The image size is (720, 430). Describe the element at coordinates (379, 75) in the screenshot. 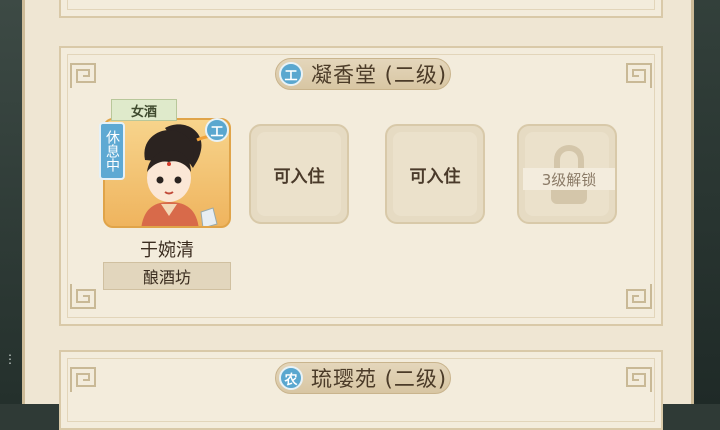

I see `section-title-text: 凝香堂 (二级)` at that location.